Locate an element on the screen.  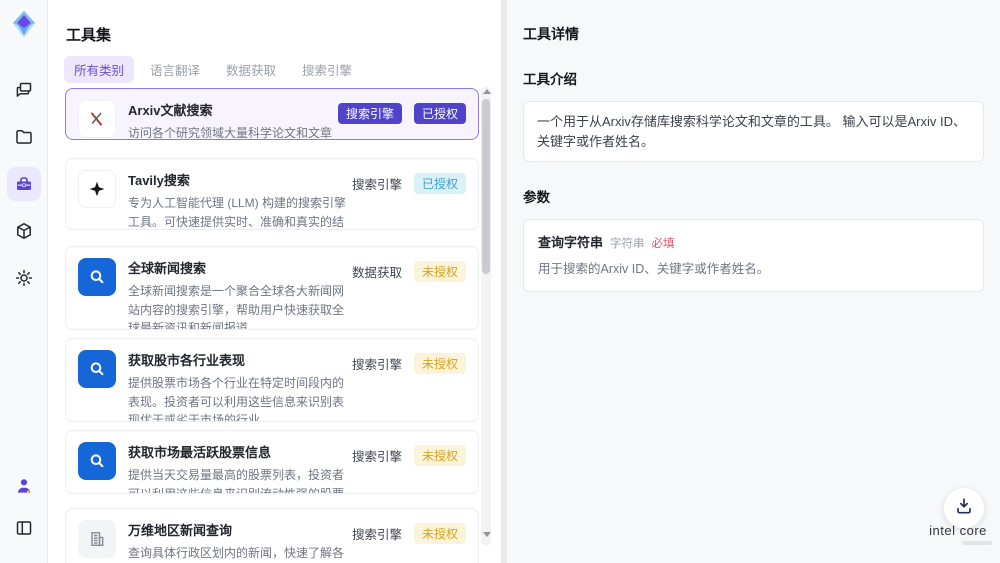
sidebar-item-user is located at coordinates (24, 486).